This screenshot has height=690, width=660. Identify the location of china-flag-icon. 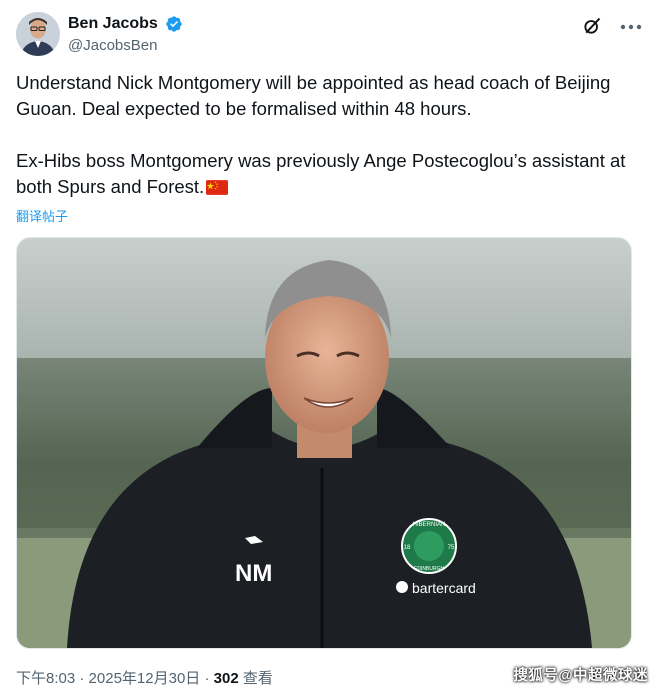
(217, 187).